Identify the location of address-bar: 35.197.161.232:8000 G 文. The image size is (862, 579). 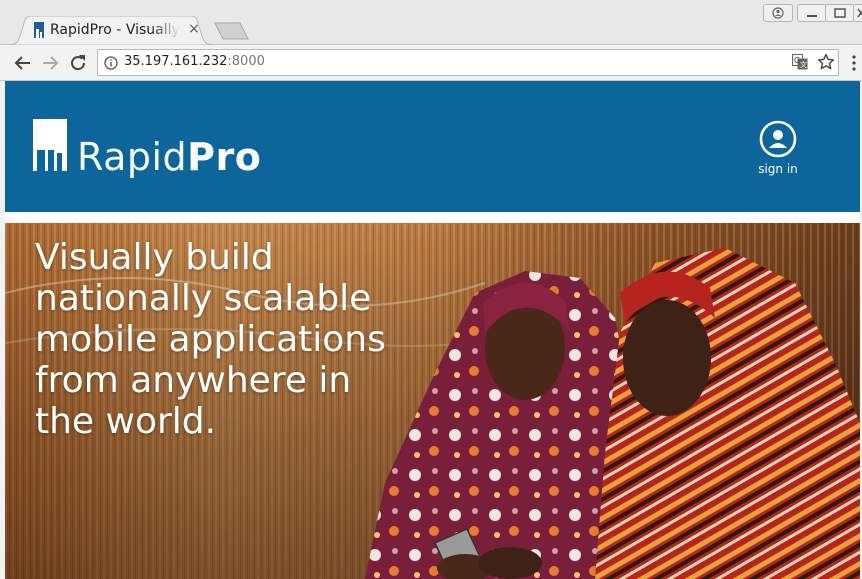
(468, 62).